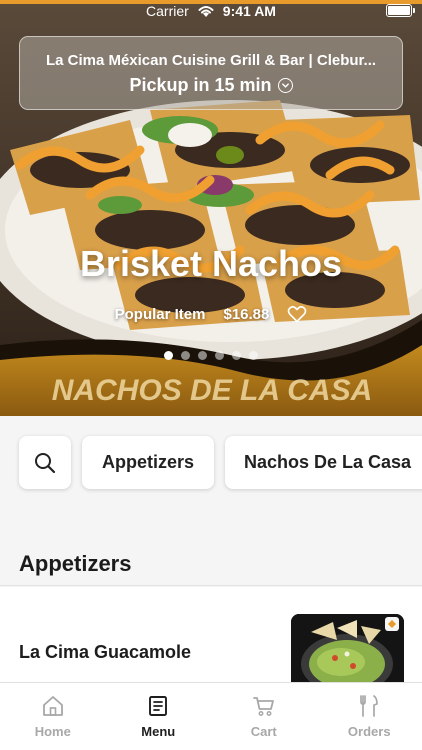 This screenshot has width=422, height=750. Describe the element at coordinates (263, 731) in the screenshot. I see `tab-label: Cart` at that location.